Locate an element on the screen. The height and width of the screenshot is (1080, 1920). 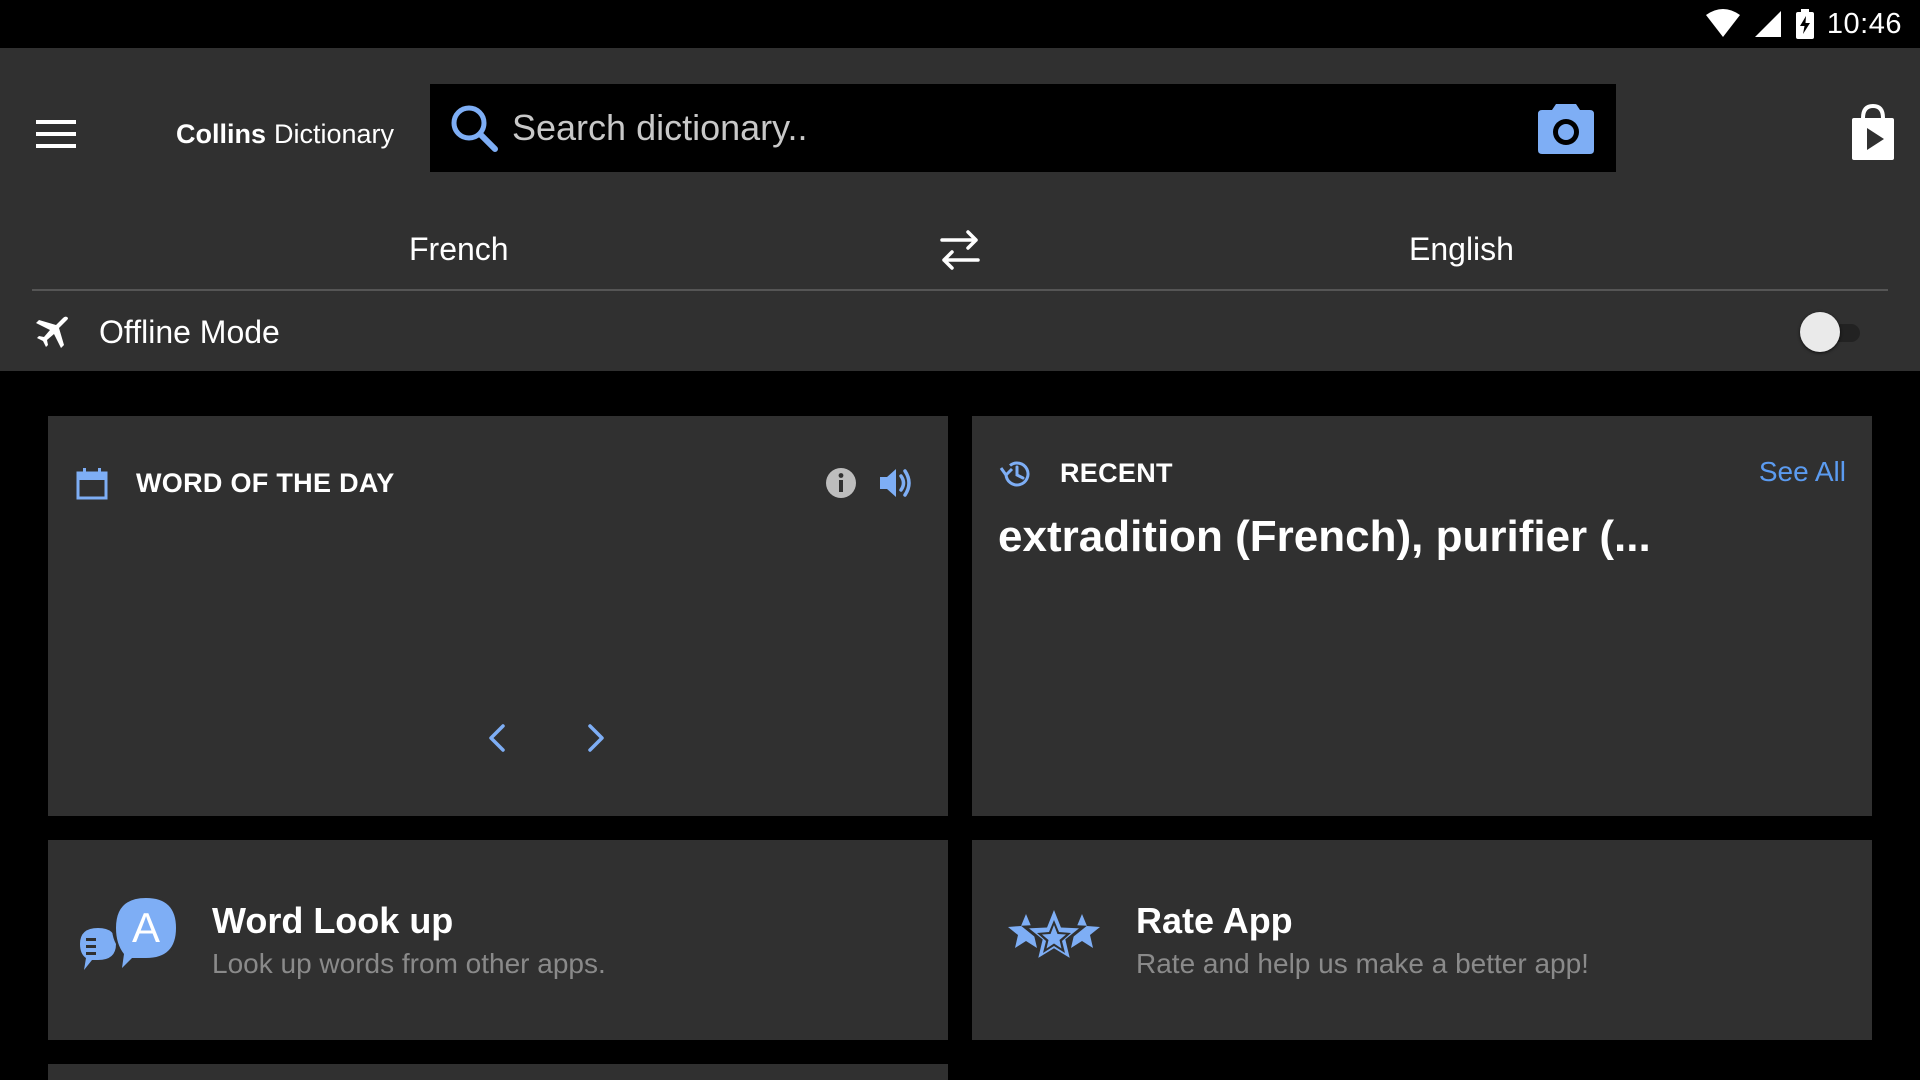
offline-mode-toggle is located at coordinates (1831, 332).